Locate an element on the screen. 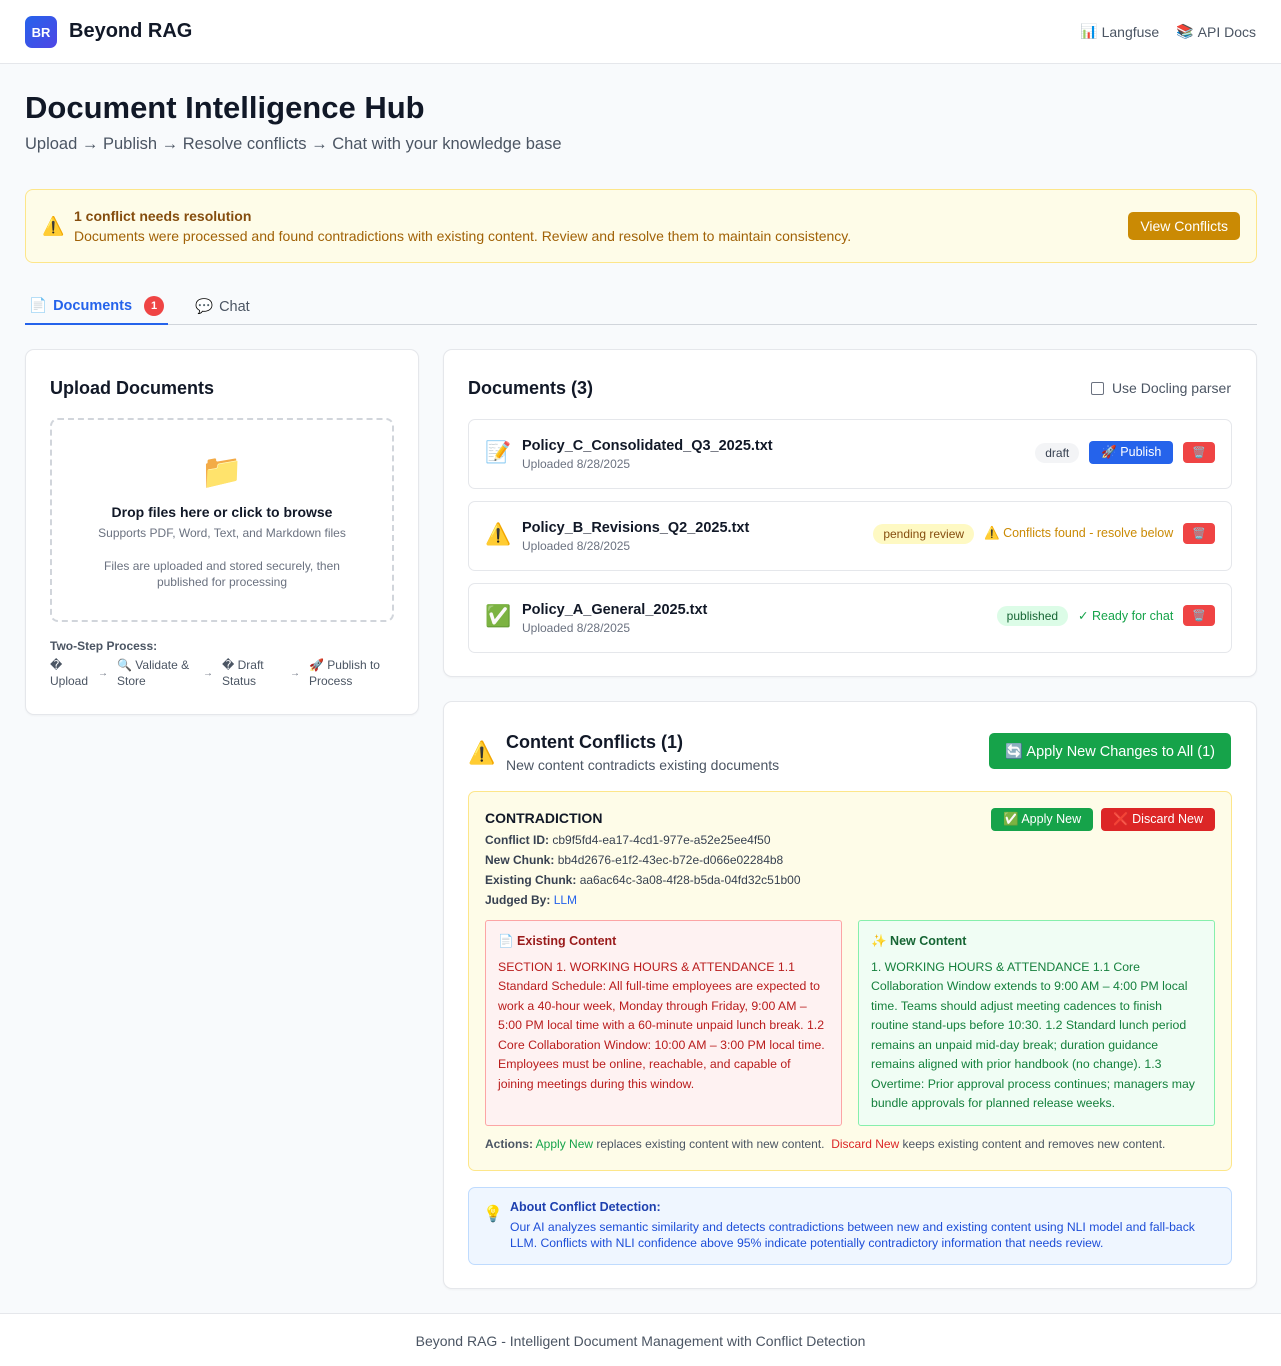 This screenshot has width=1281, height=1366. apply-new-button: ✅ Apply New is located at coordinates (1042, 819).